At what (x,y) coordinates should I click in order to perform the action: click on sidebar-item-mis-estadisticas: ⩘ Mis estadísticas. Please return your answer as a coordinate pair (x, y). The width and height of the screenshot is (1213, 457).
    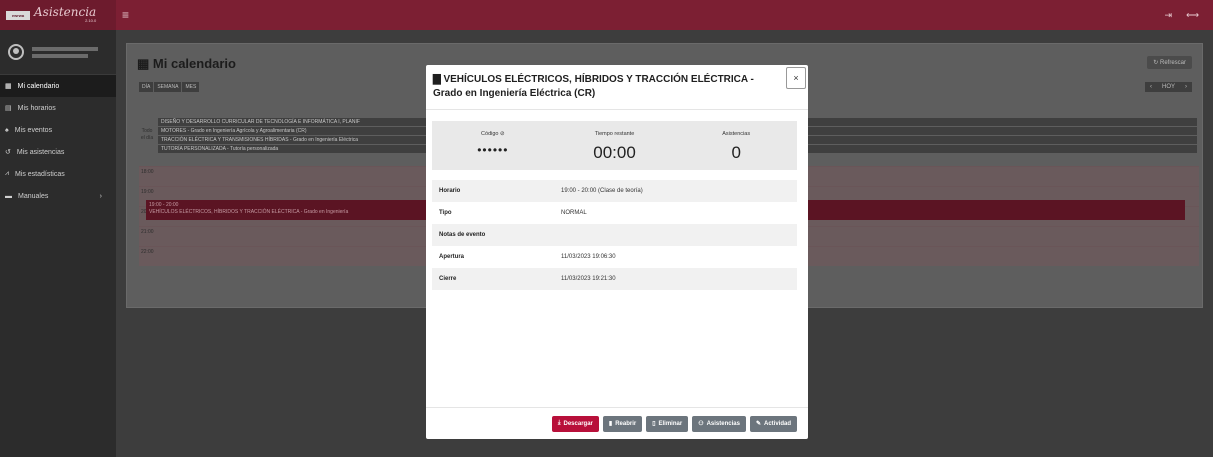
    Looking at the image, I should click on (58, 174).